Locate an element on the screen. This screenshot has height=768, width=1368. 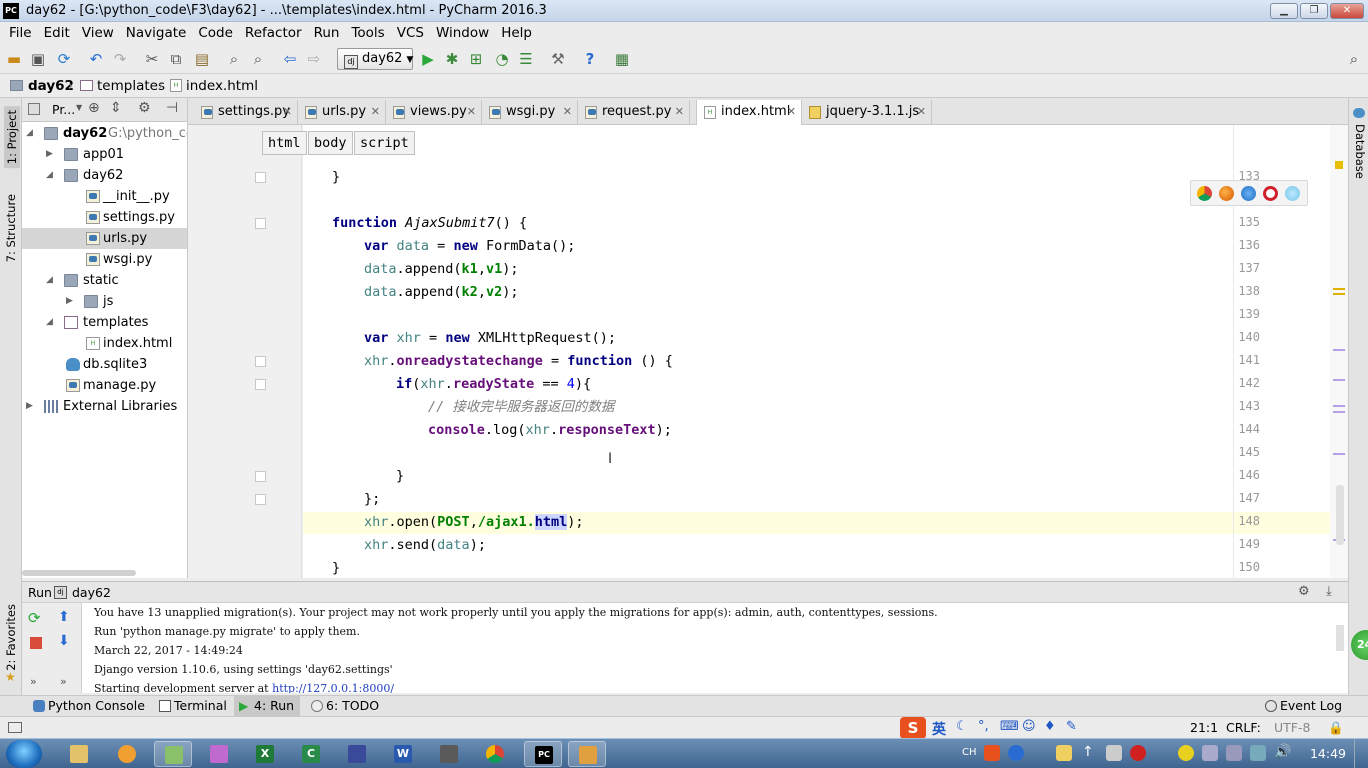
update-badge: 24 is located at coordinates (1359, 645).